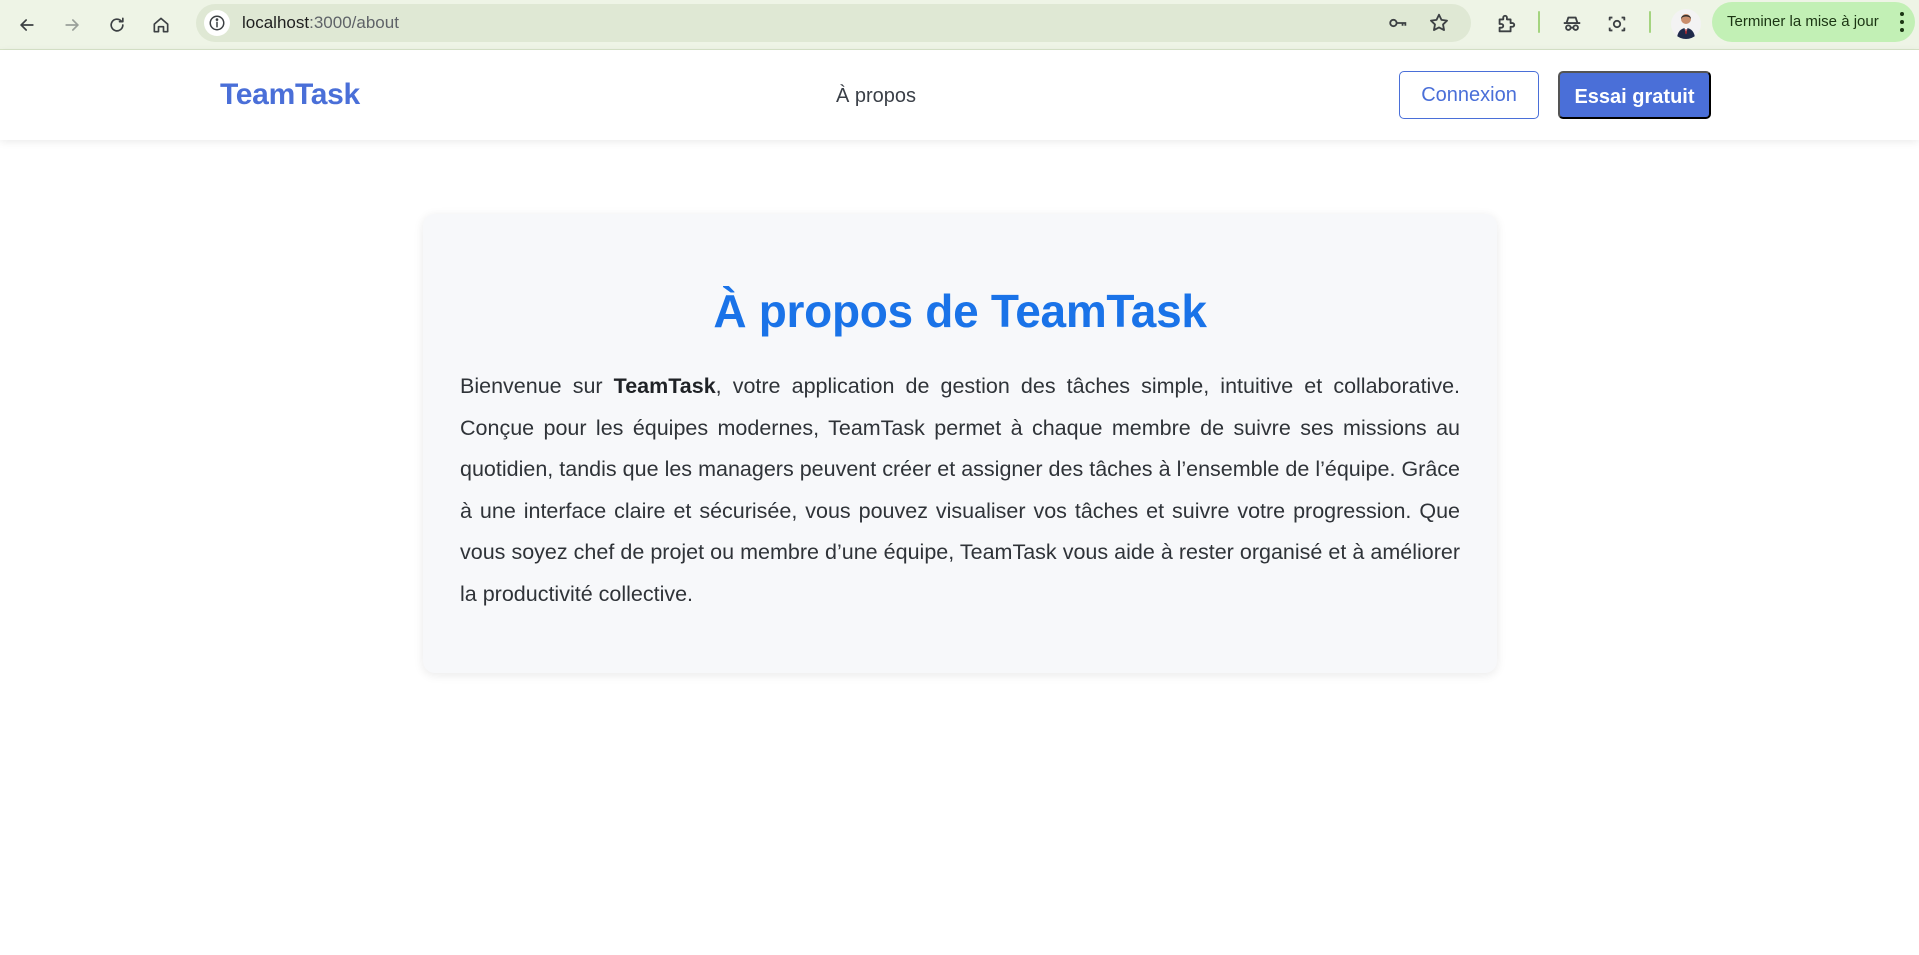  I want to click on reload-button, so click(117, 25).